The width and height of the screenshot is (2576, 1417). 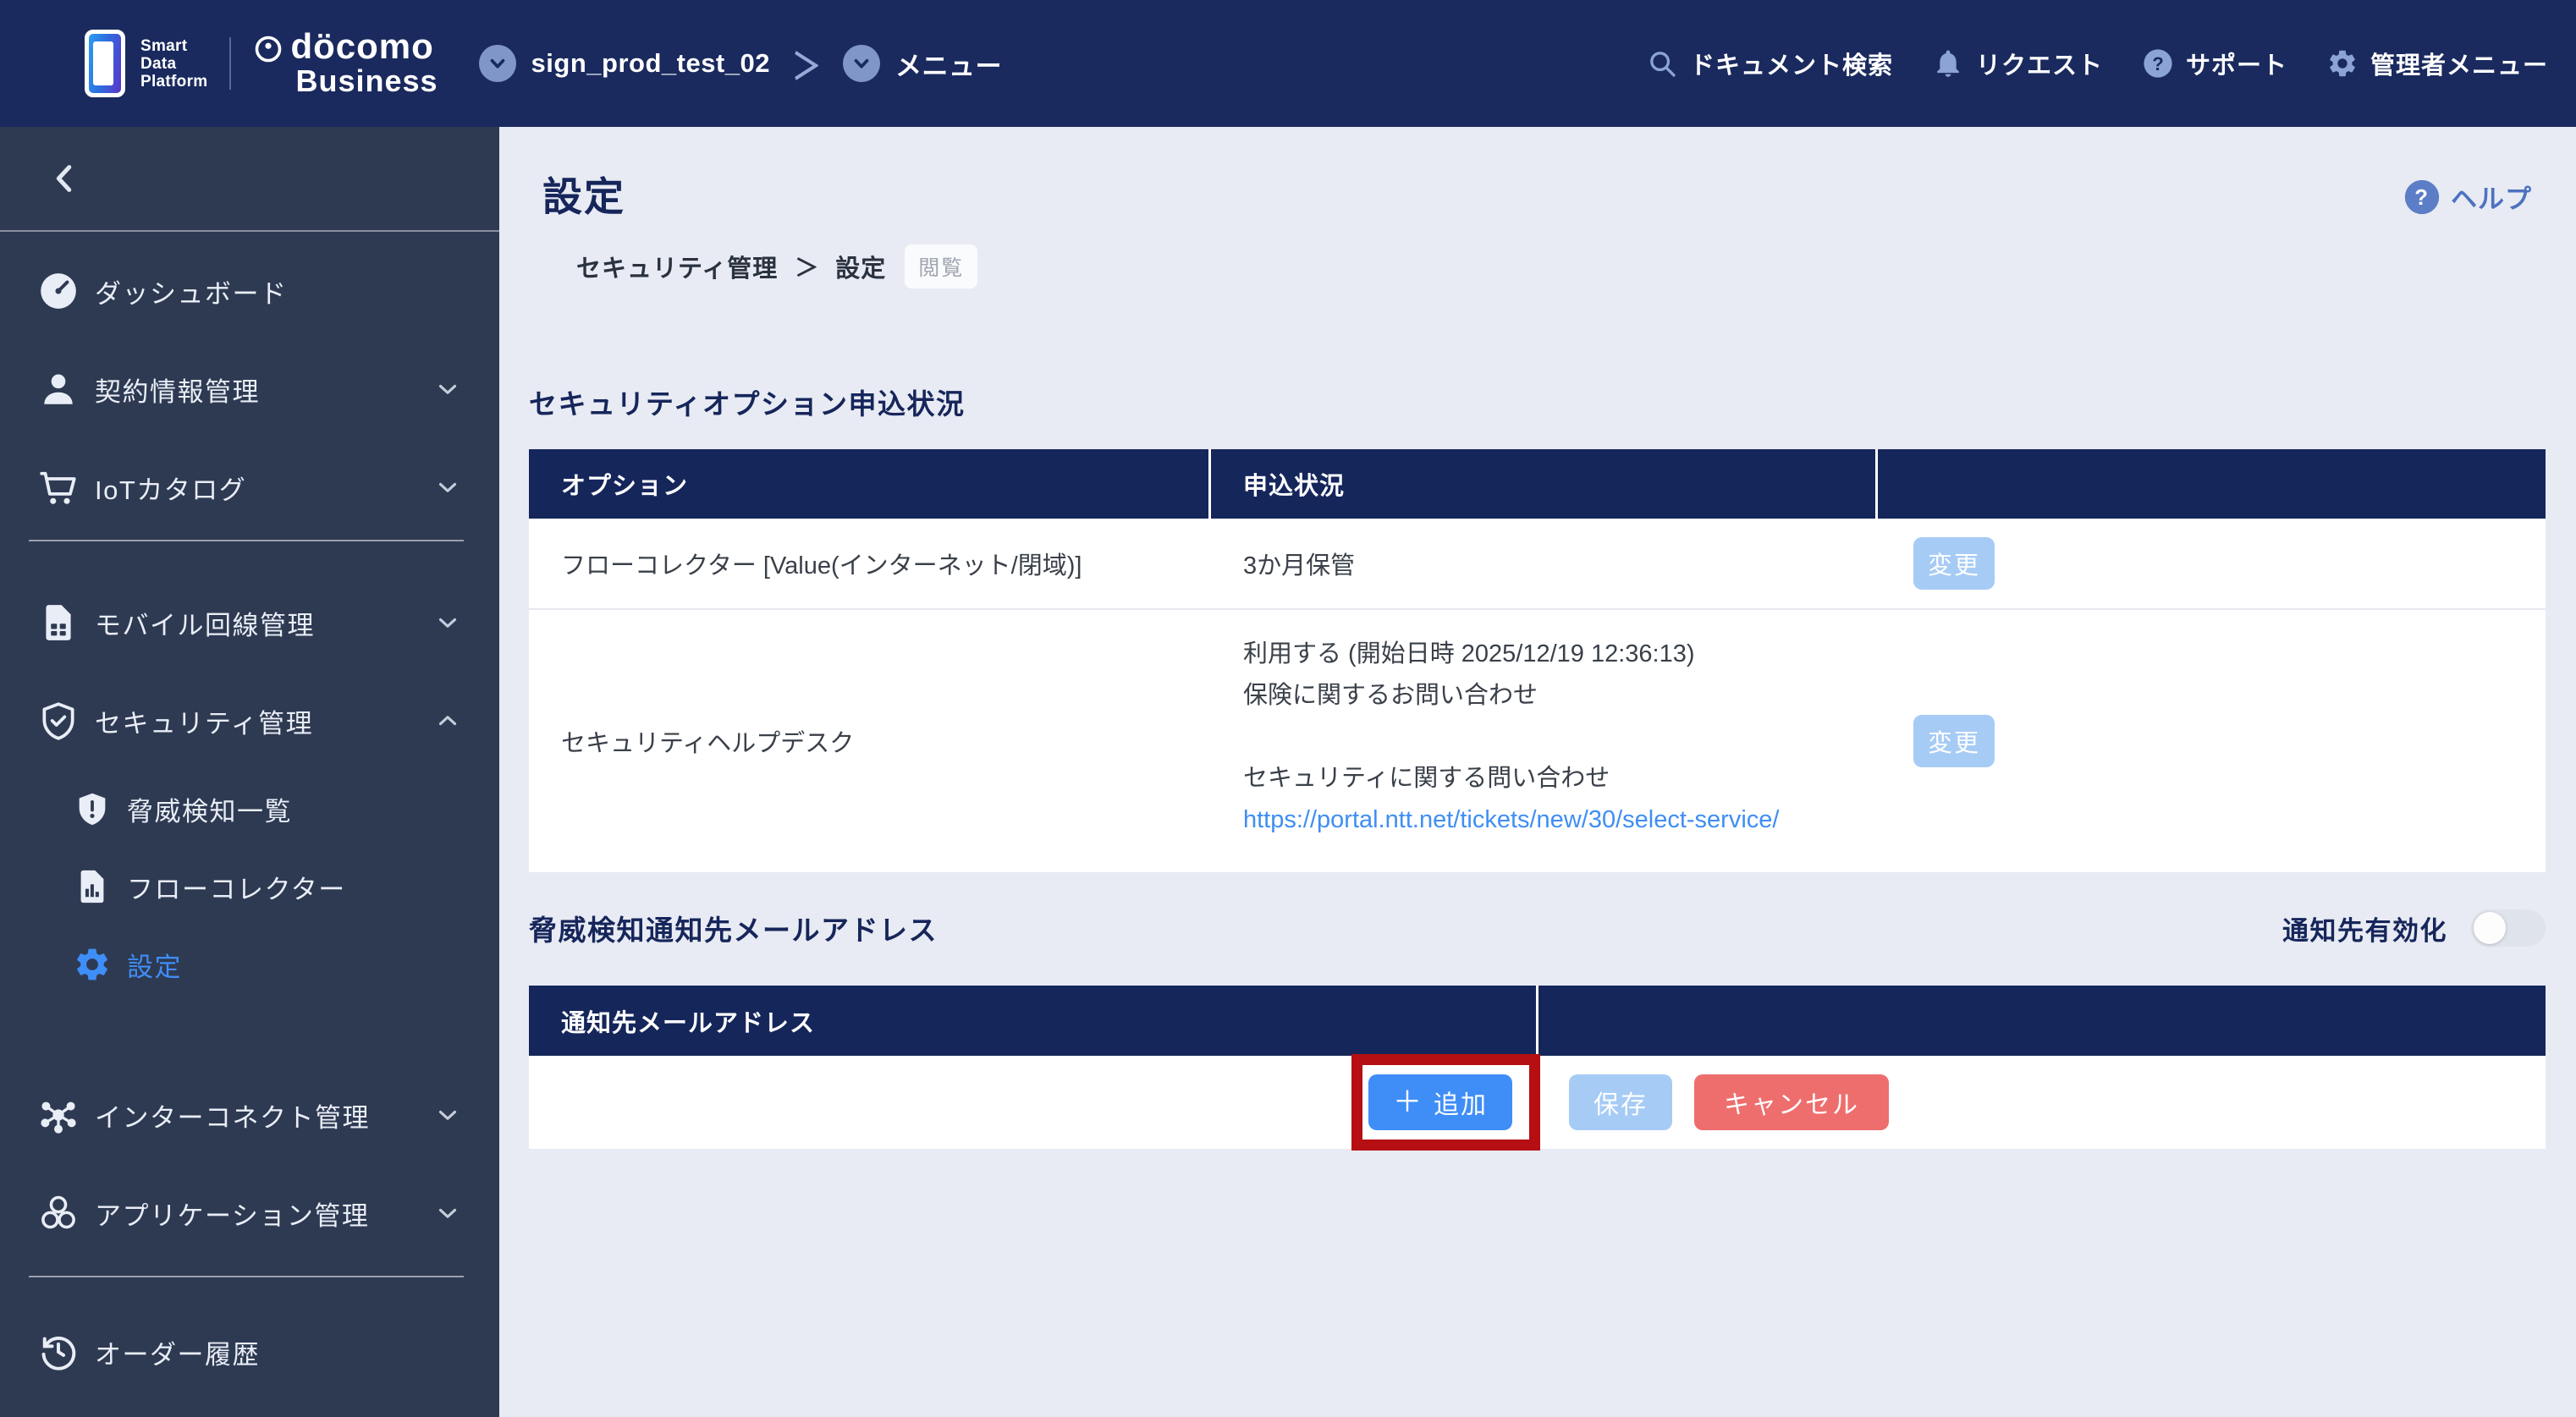 What do you see at coordinates (250, 623) in the screenshot?
I see `sidebar-item-mobile-line-management: モバイル回線管理` at bounding box center [250, 623].